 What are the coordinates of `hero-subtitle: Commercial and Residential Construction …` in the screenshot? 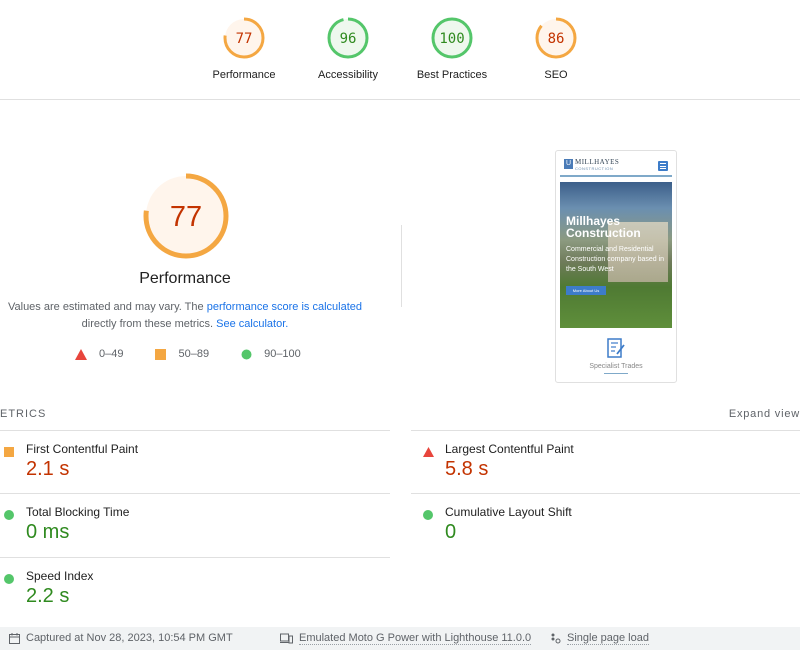 It's located at (615, 259).